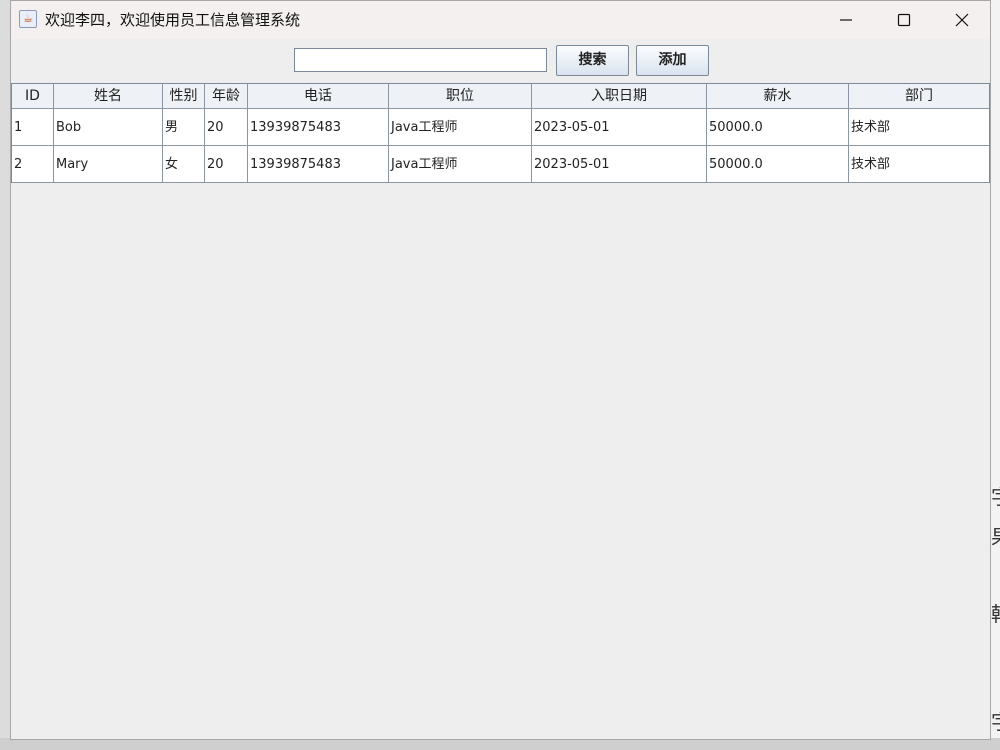 The width and height of the screenshot is (1000, 750). Describe the element at coordinates (226, 96) in the screenshot. I see `column-header-age: 年龄` at that location.